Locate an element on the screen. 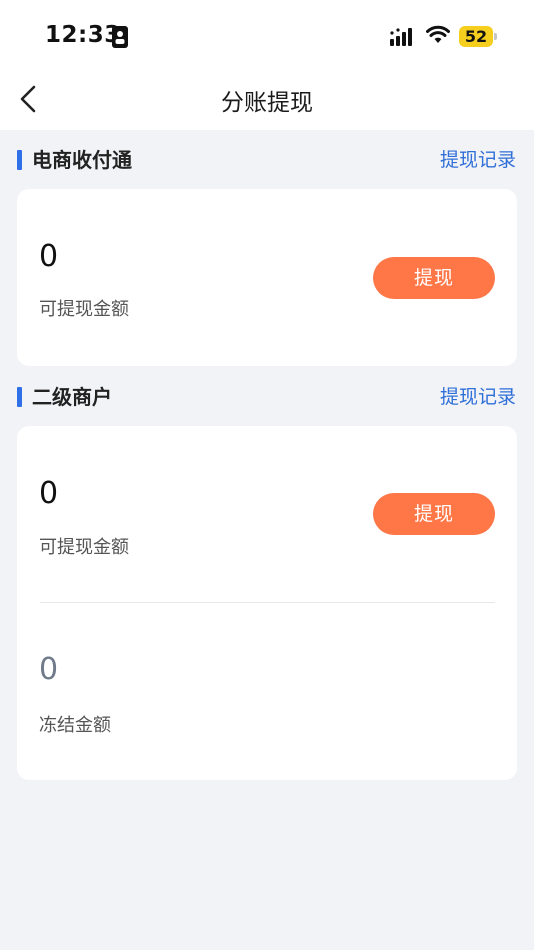  wifi-icon is located at coordinates (438, 34).